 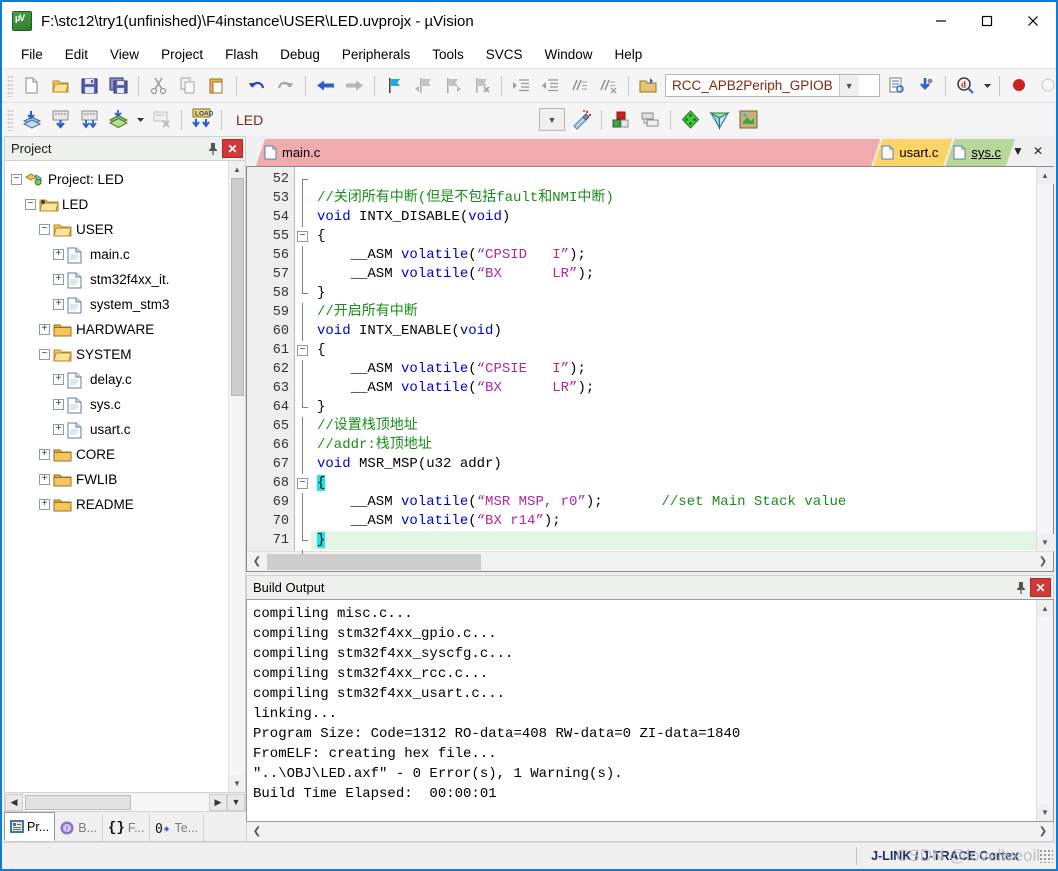 I want to click on menu-svcs: SVCS, so click(x=504, y=54).